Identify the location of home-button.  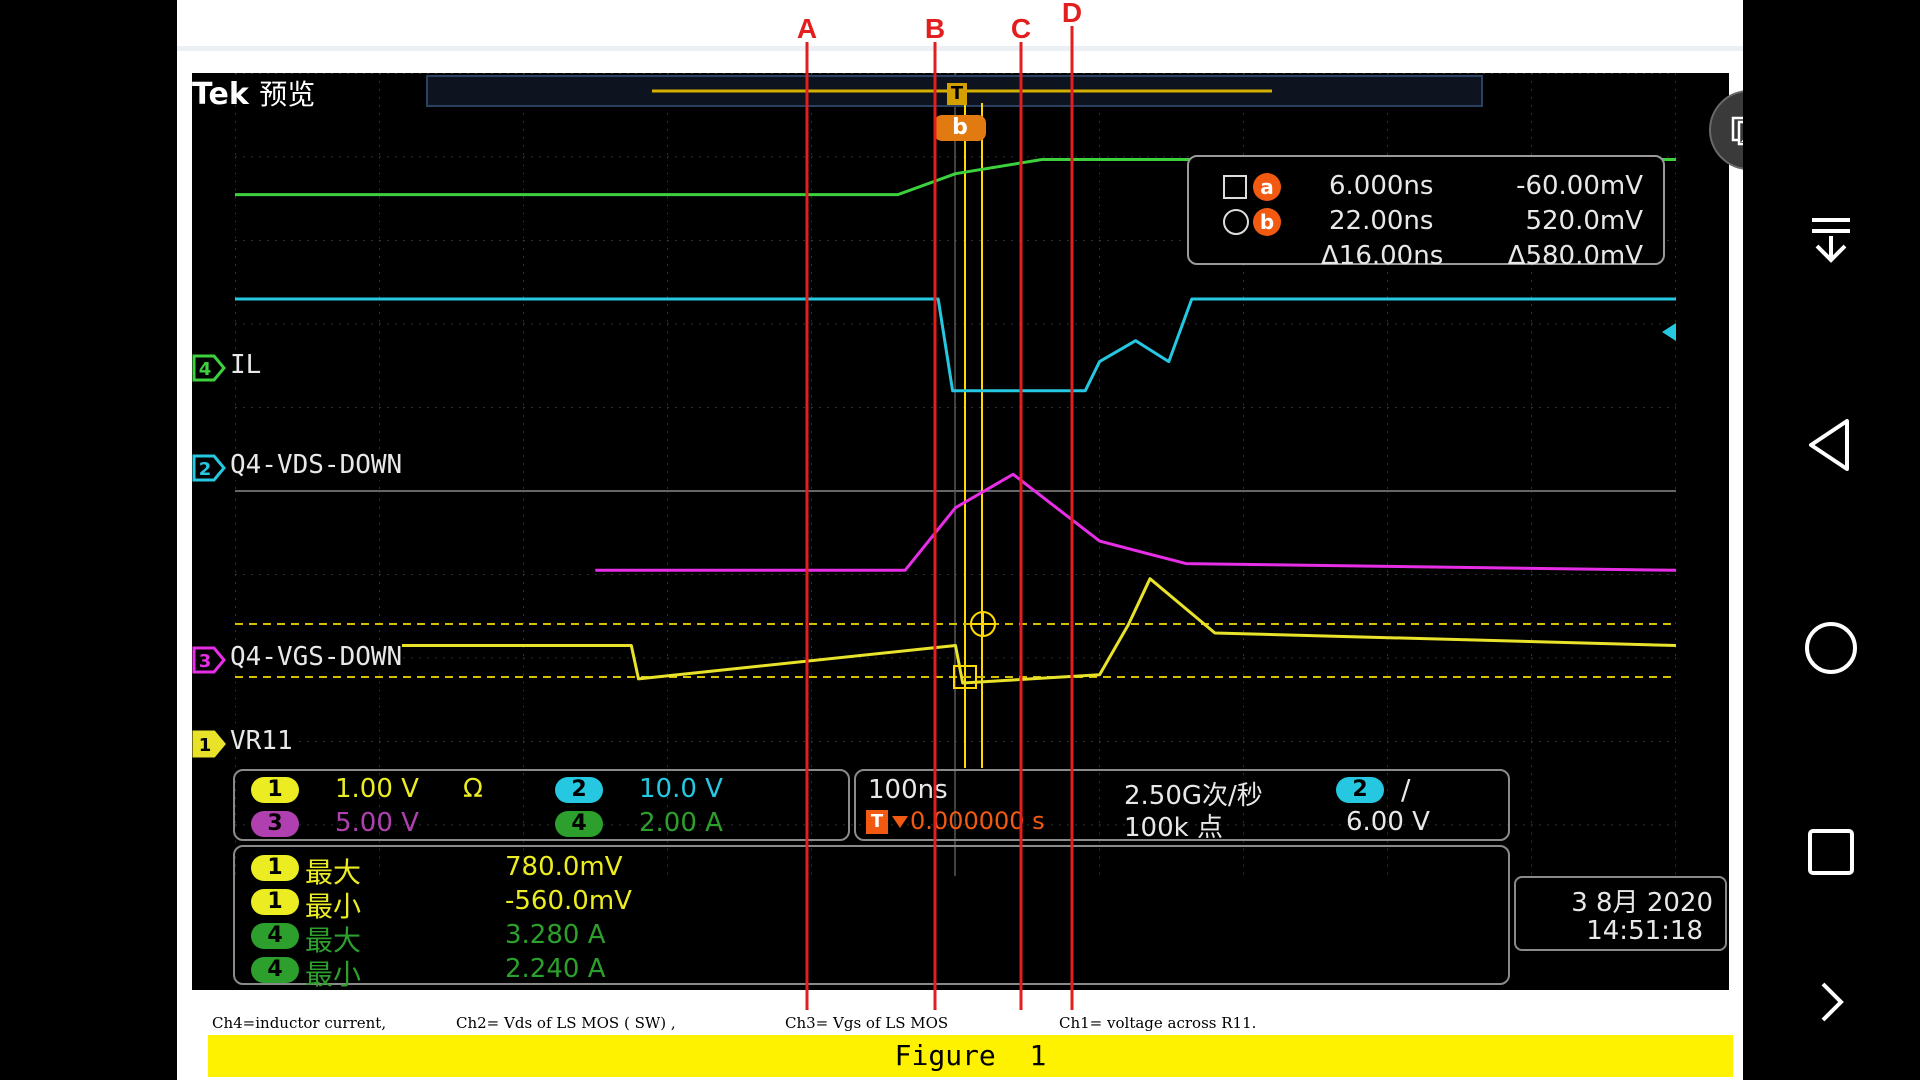
(1831, 648).